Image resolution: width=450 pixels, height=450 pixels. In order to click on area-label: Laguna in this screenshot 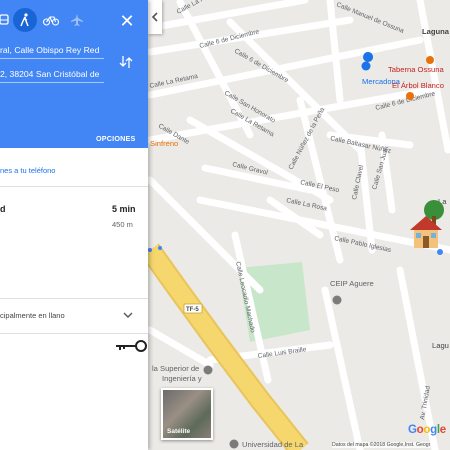, I will do `click(436, 31)`.